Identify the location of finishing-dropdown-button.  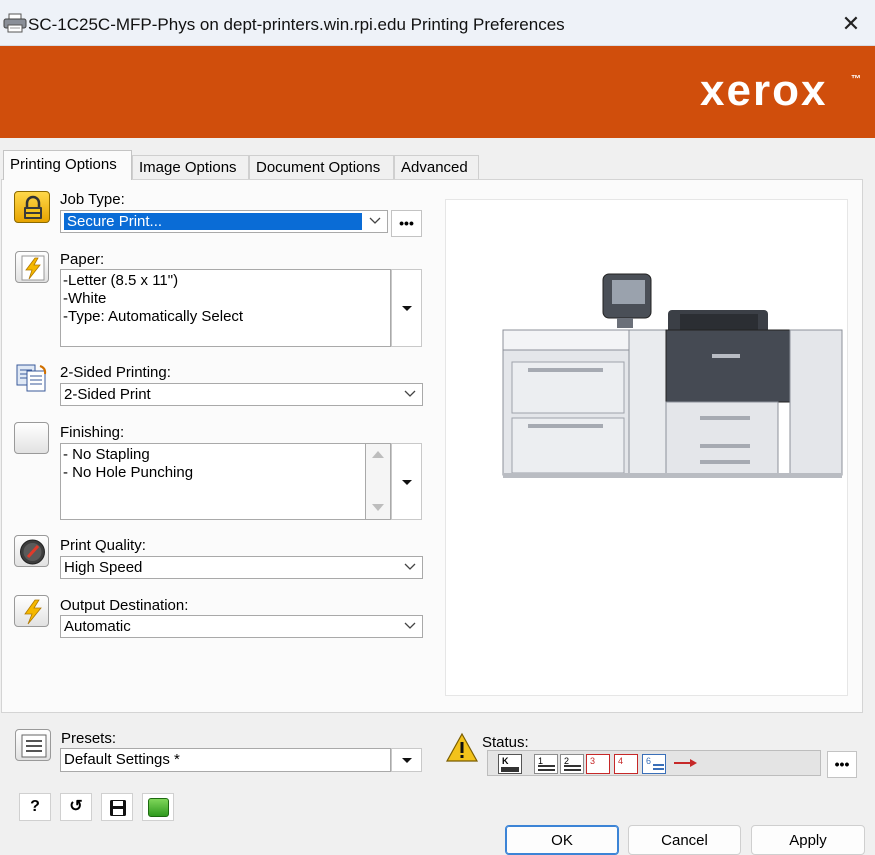
(406, 481).